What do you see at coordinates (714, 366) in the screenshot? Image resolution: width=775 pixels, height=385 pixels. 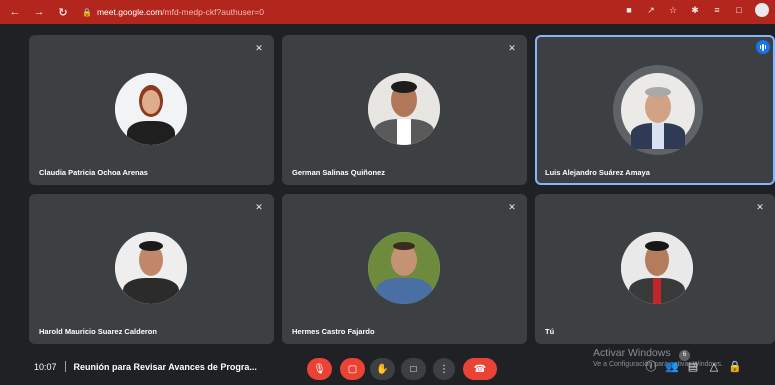 I see `activities-icon: △` at bounding box center [714, 366].